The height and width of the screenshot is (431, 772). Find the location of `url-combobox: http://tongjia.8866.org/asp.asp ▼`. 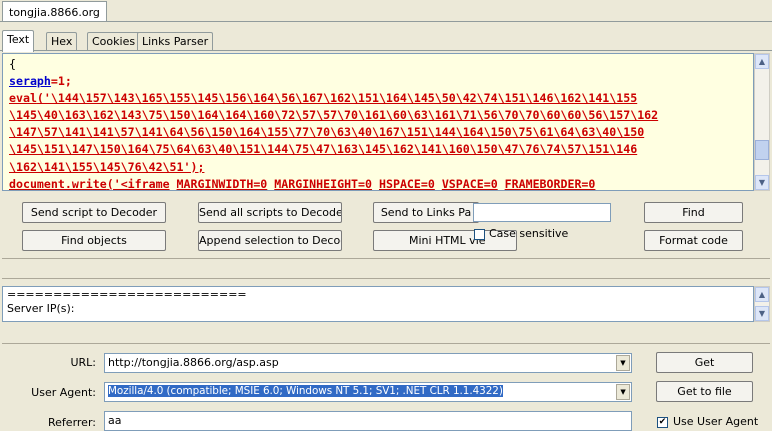

url-combobox: http://tongjia.8866.org/asp.asp ▼ is located at coordinates (368, 363).